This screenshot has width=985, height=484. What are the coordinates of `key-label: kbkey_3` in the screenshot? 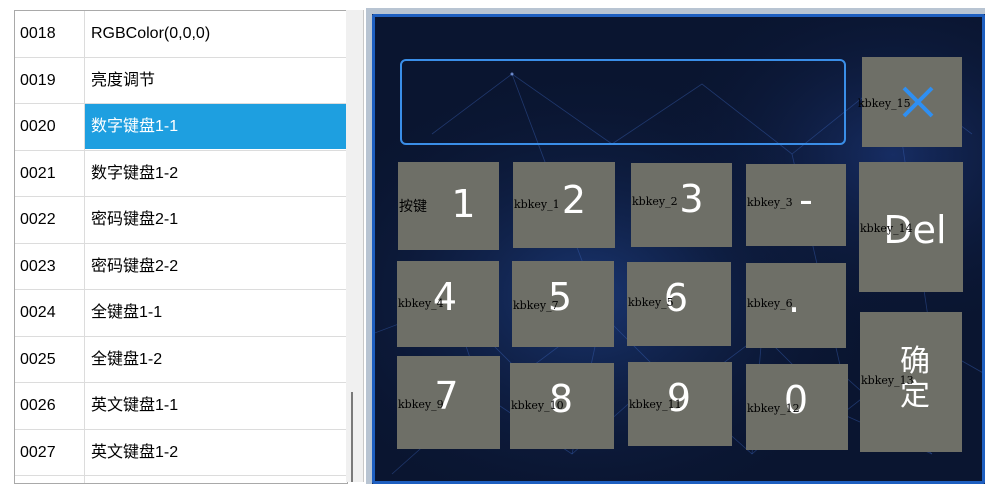 It's located at (770, 202).